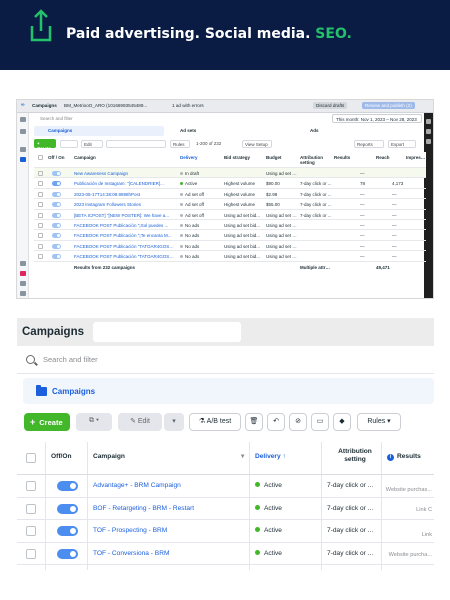 This screenshot has width=450, height=600. I want to click on edit-icon, so click(428, 131).